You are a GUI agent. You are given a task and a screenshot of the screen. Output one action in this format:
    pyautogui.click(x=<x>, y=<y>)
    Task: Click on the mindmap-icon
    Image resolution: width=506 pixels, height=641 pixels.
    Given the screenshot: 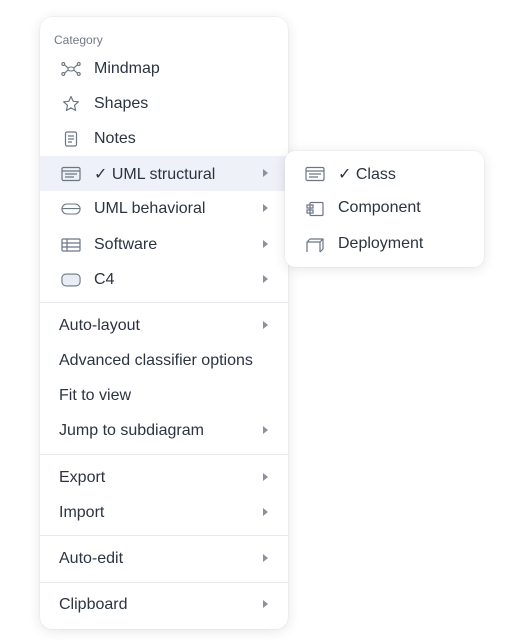 What is the action you would take?
    pyautogui.click(x=71, y=69)
    